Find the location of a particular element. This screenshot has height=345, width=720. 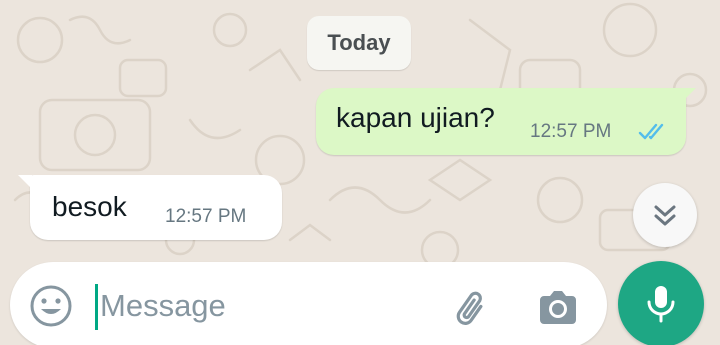

text-cursor is located at coordinates (96, 307).